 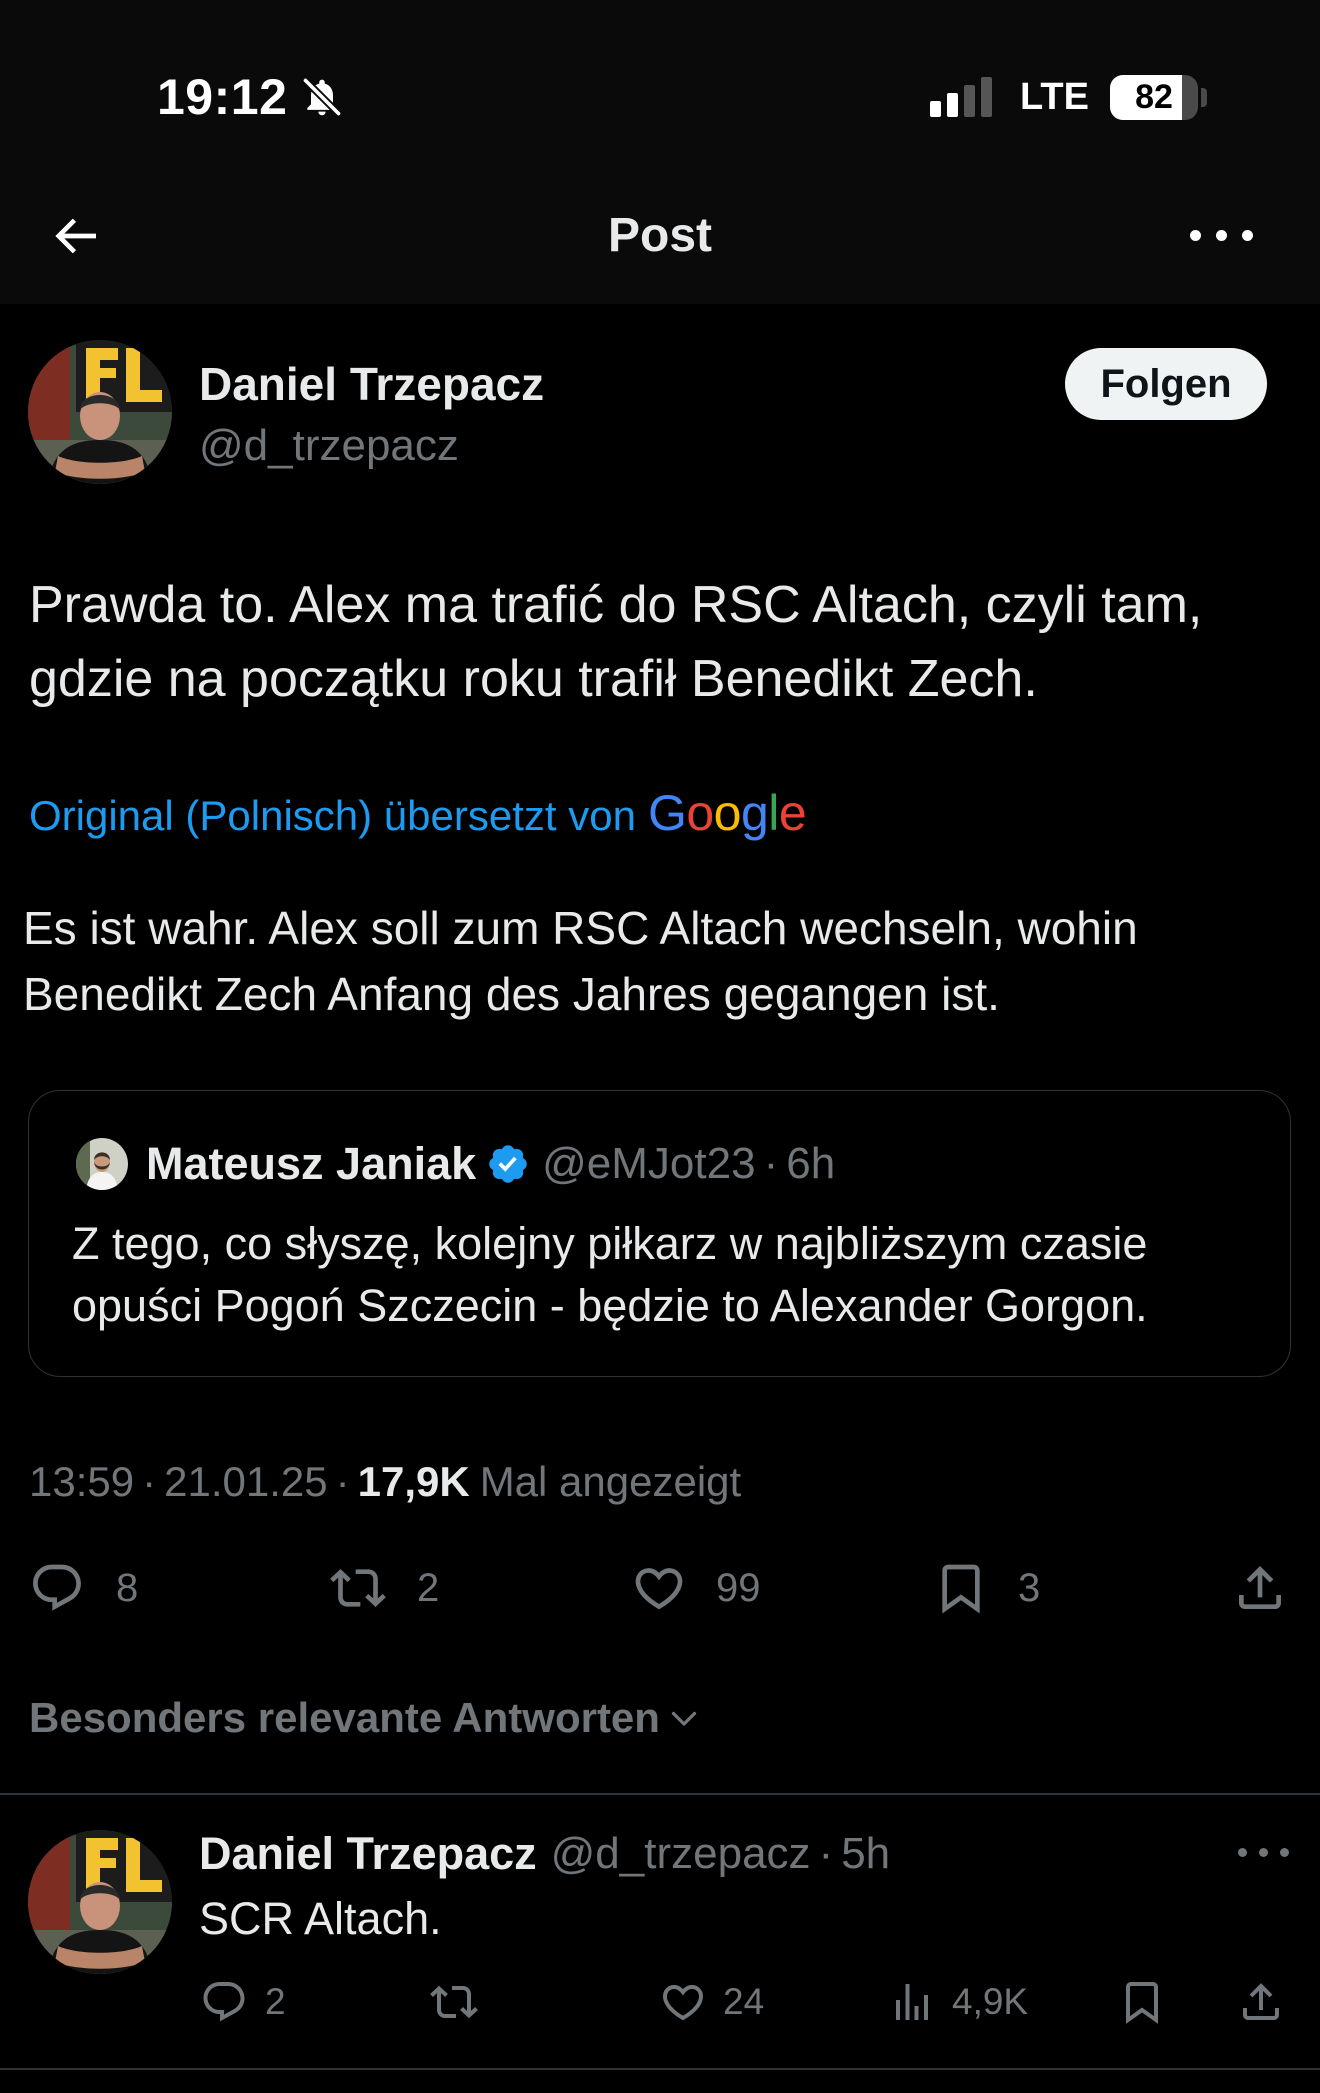 What do you see at coordinates (865, 1854) in the screenshot?
I see `reply-time: 5h` at bounding box center [865, 1854].